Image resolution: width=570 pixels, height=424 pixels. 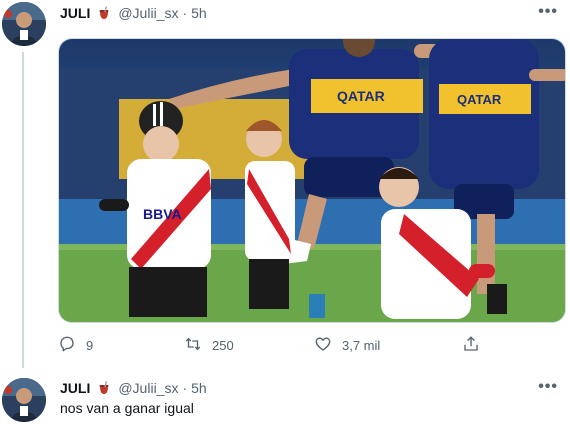 What do you see at coordinates (162, 214) in the screenshot?
I see `kid-shirt-sponsor: BBVA` at bounding box center [162, 214].